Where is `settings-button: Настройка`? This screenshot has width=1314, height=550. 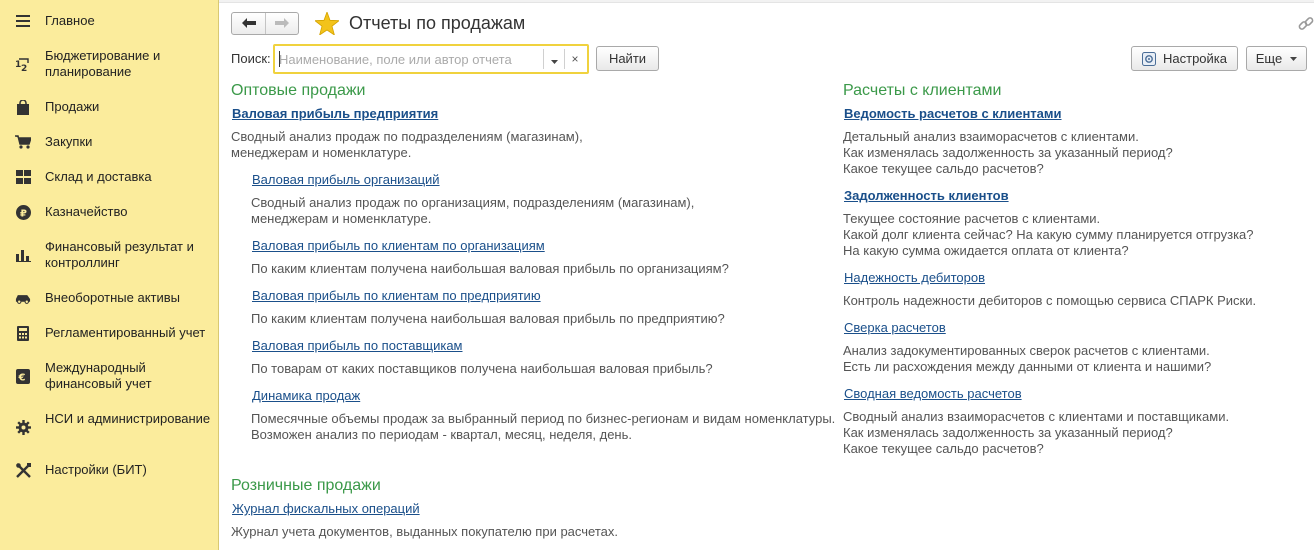 settings-button: Настройка is located at coordinates (1184, 58).